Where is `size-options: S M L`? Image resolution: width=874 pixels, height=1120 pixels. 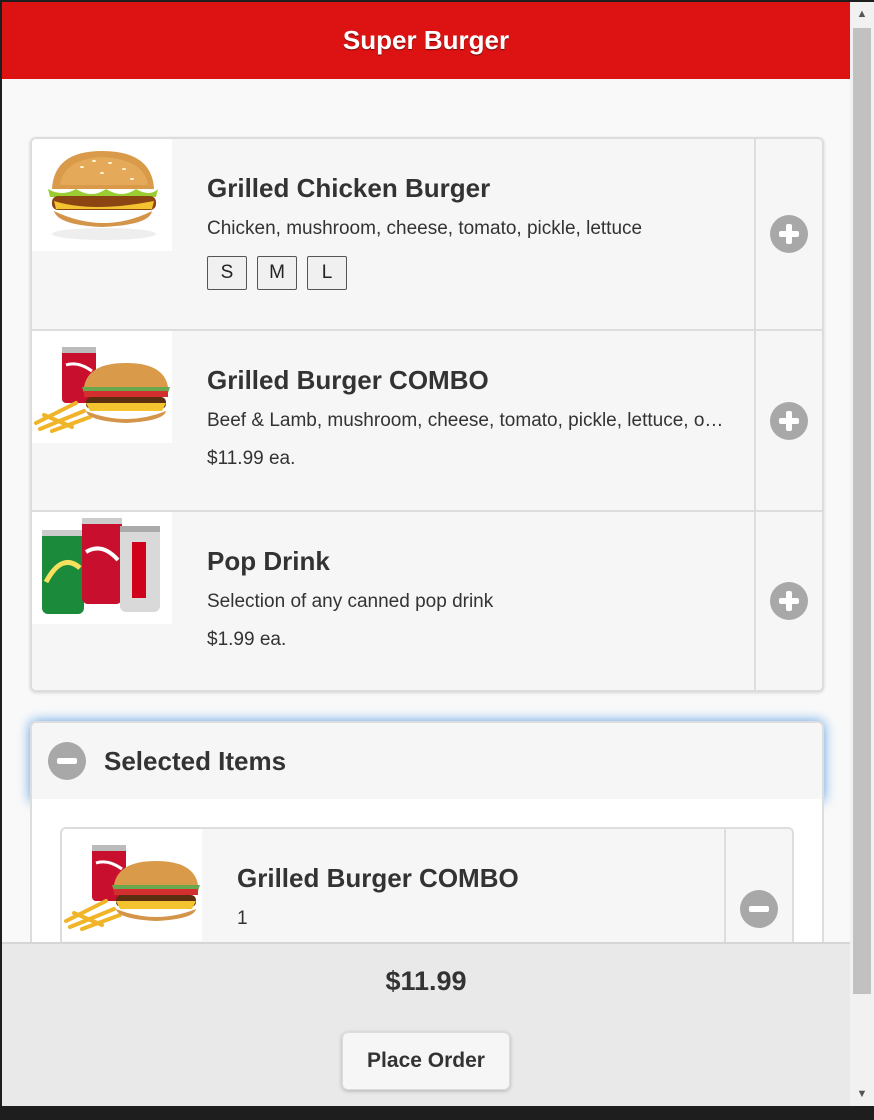 size-options: S M L is located at coordinates (469, 273).